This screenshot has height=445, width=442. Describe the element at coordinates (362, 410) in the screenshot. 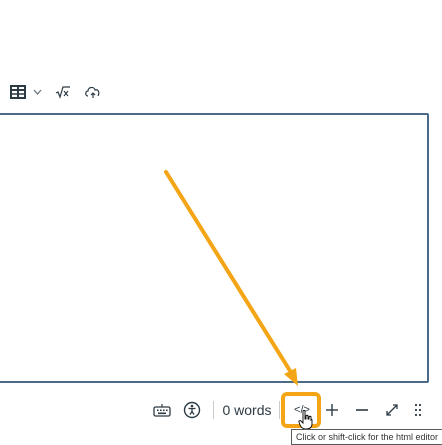

I see `zoom-out-icon` at that location.